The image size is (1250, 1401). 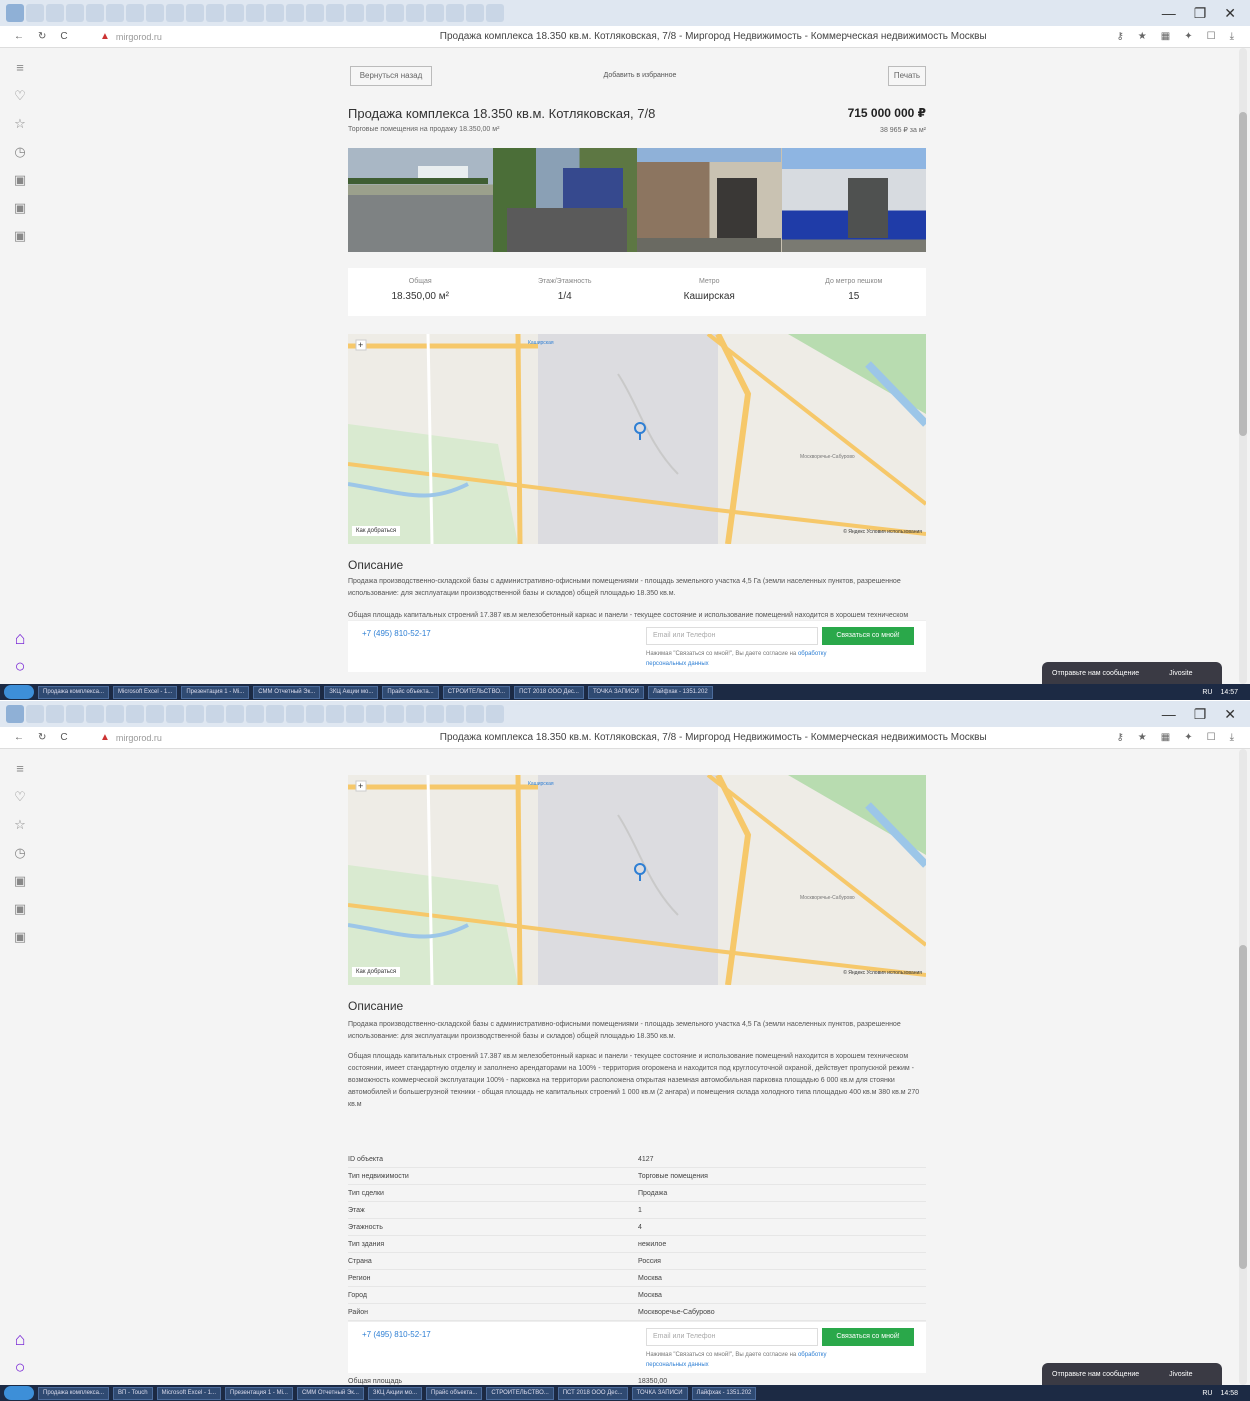 What do you see at coordinates (1243, 1107) in the screenshot?
I see `scrollbar-thumb` at bounding box center [1243, 1107].